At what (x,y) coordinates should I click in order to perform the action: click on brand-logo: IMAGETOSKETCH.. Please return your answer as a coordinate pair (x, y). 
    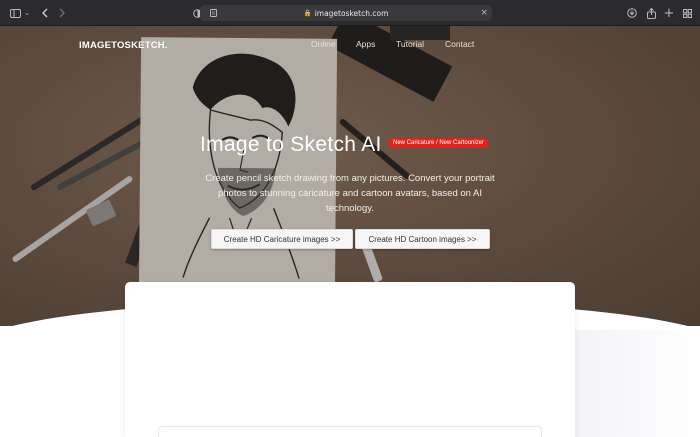
    Looking at the image, I should click on (123, 45).